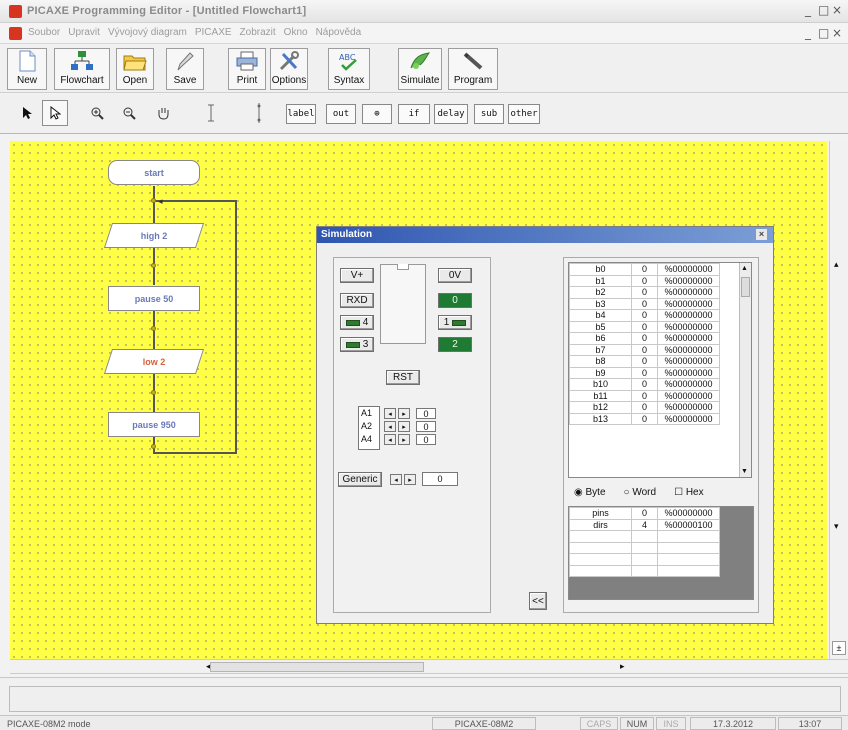 This screenshot has width=848, height=730. I want to click on other-tool-button: other, so click(524, 114).